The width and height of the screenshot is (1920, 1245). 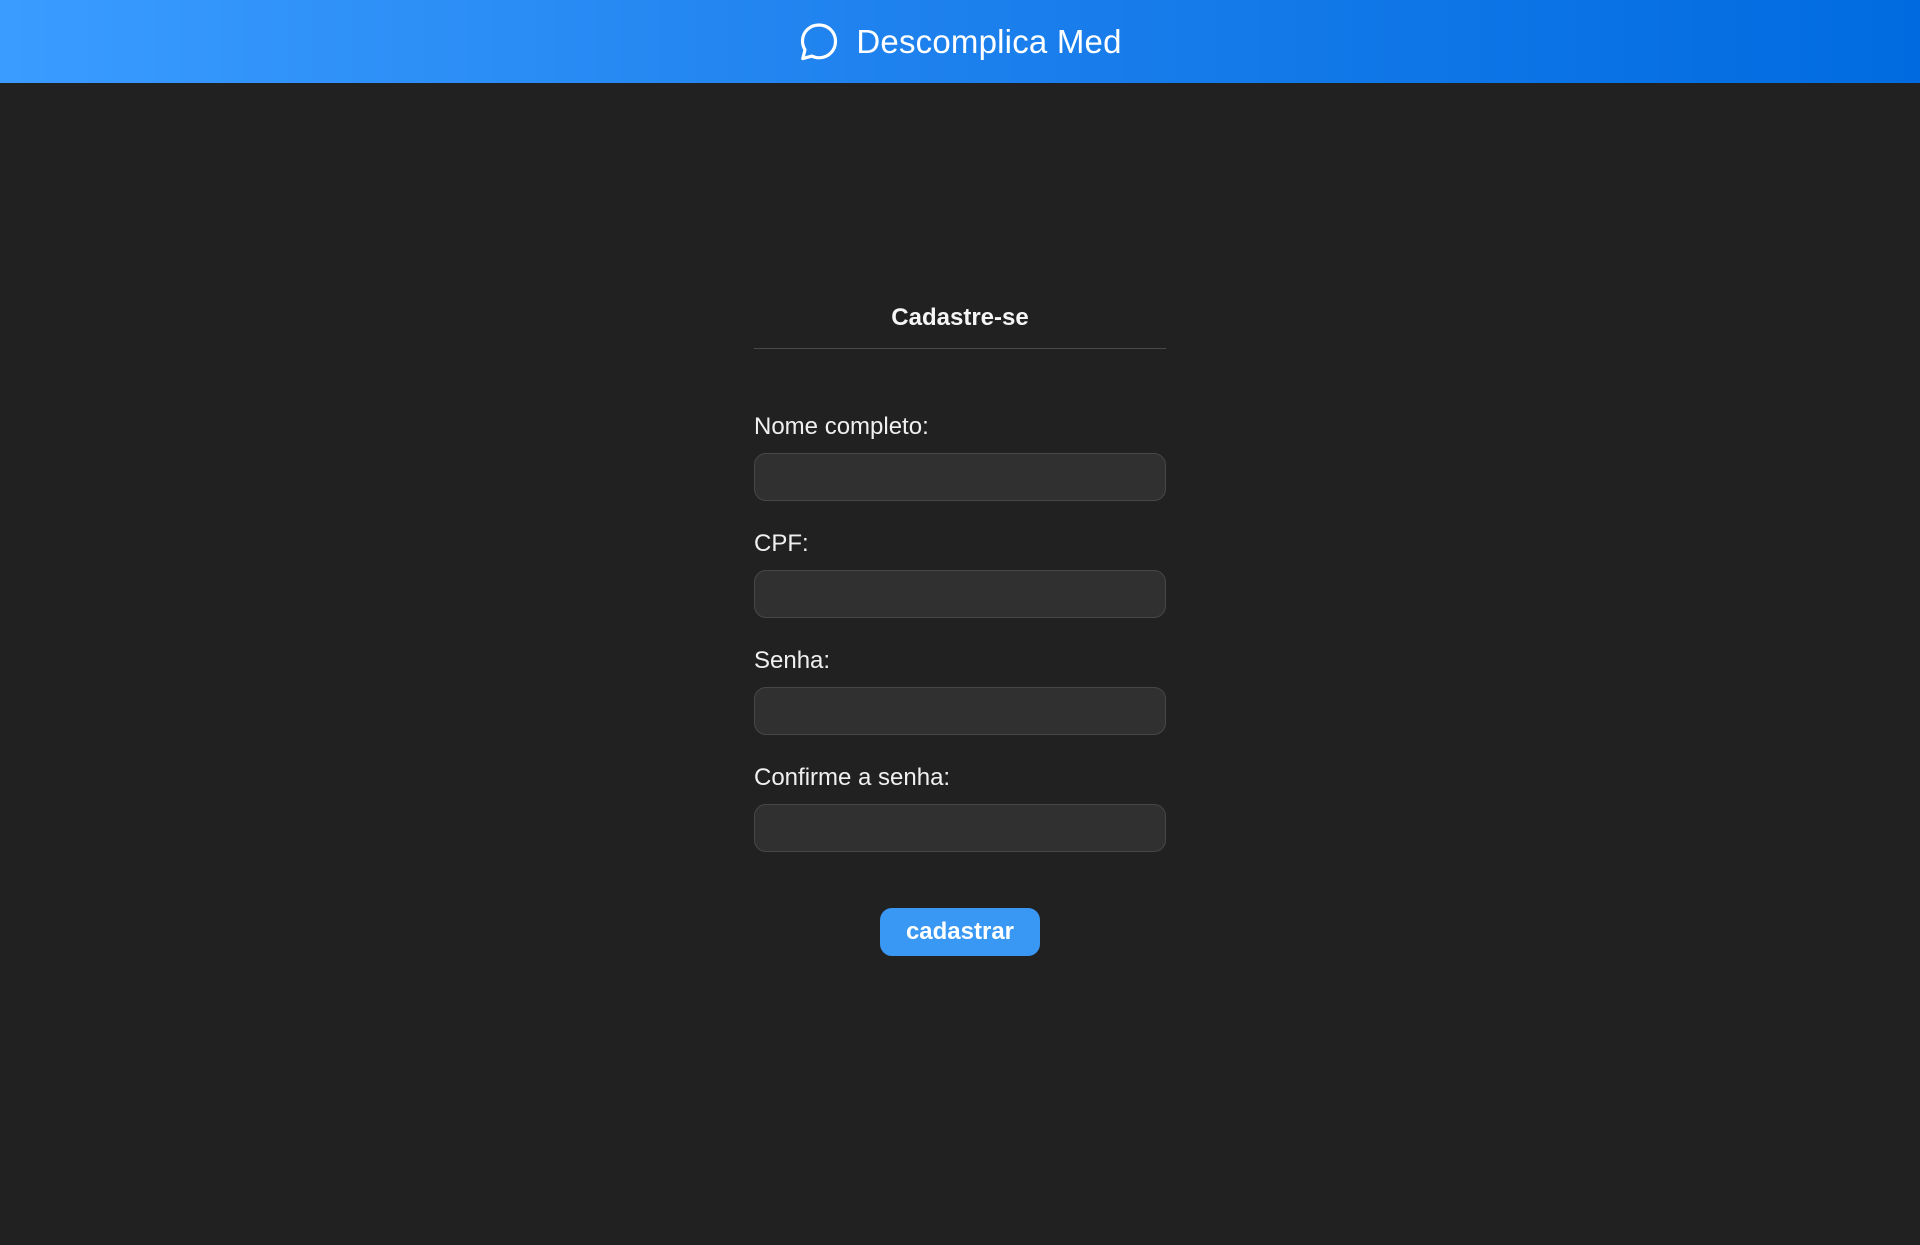 I want to click on cpf-label: CPF:, so click(x=781, y=543).